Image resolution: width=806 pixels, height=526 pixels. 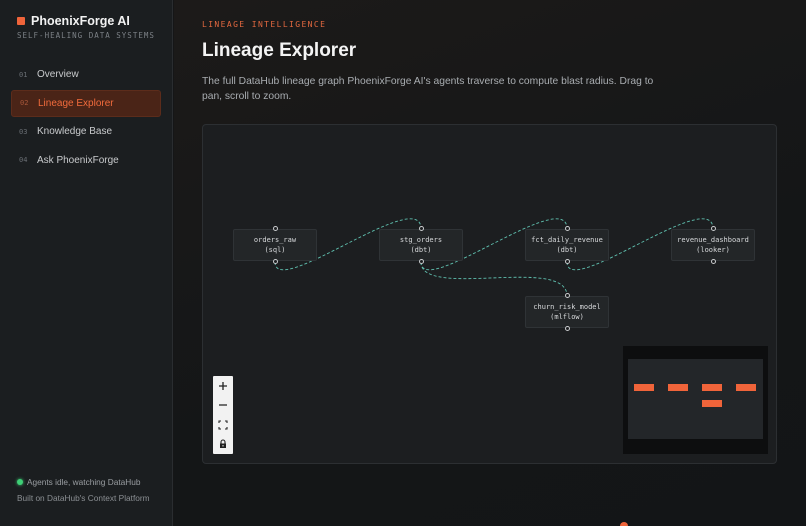 I want to click on graph-node-orders-raw: orders_raw (sql), so click(x=275, y=245).